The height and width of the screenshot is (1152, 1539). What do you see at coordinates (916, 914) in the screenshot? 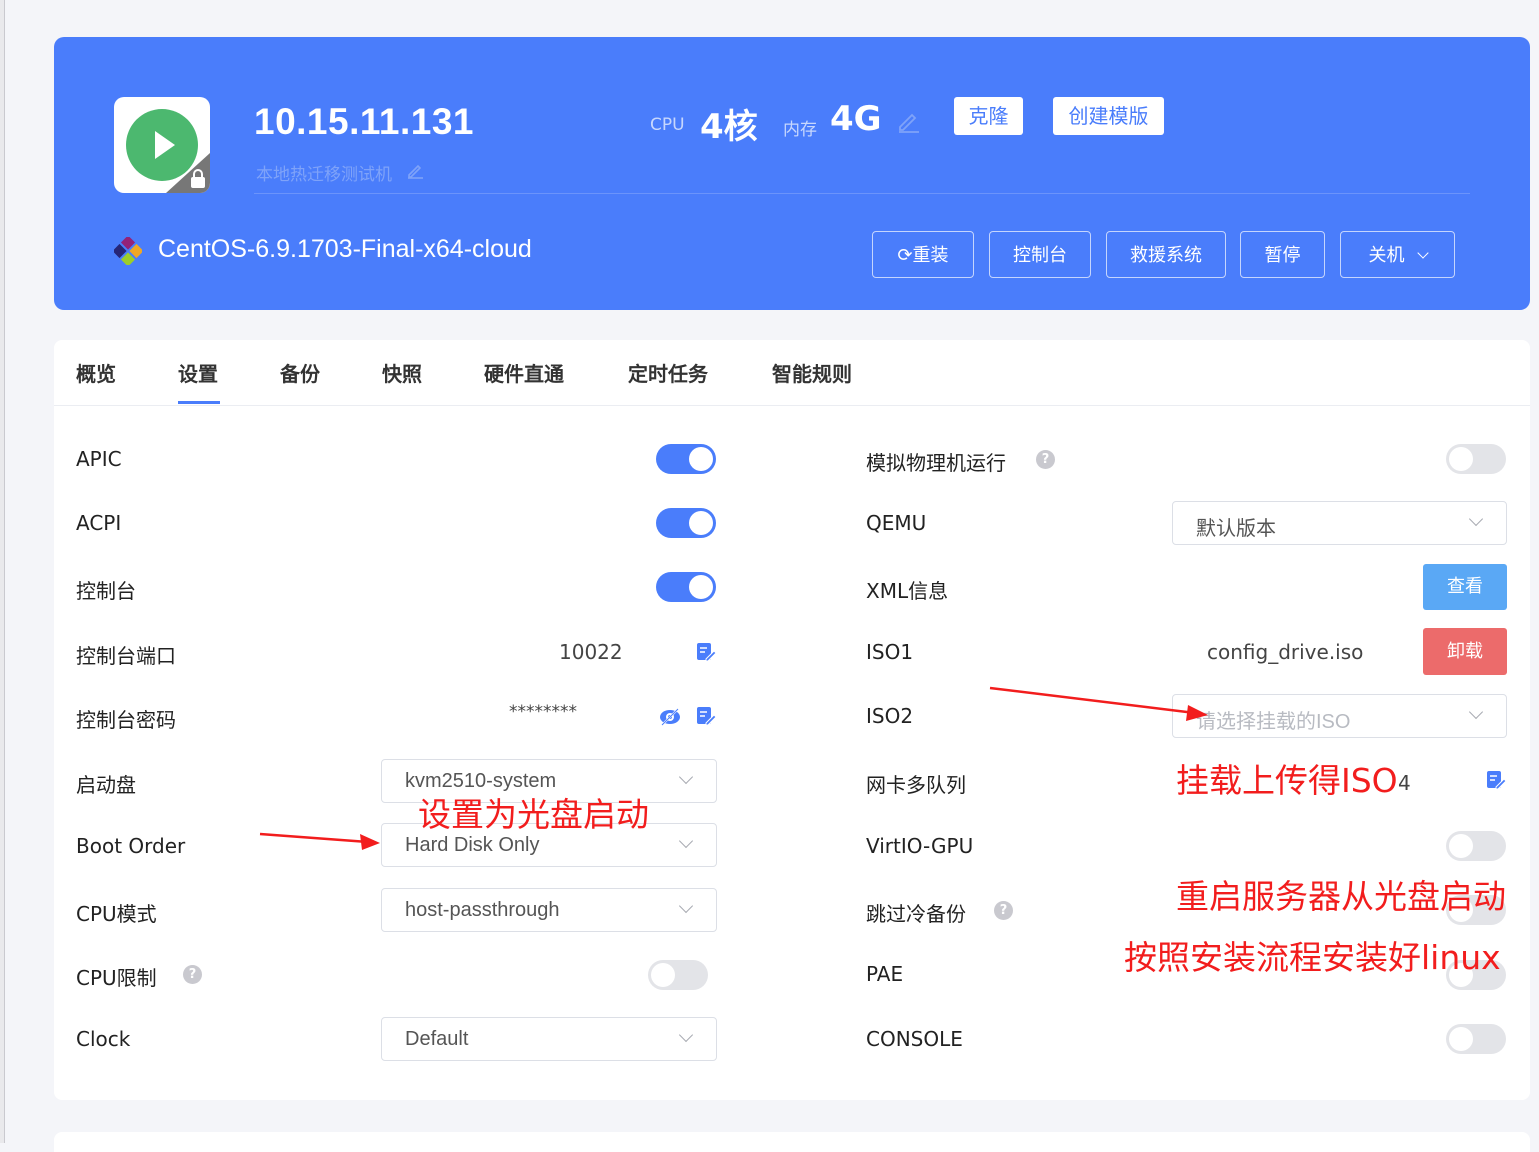
I see `skip-cold-backup-label: 跳过冷备份` at bounding box center [916, 914].